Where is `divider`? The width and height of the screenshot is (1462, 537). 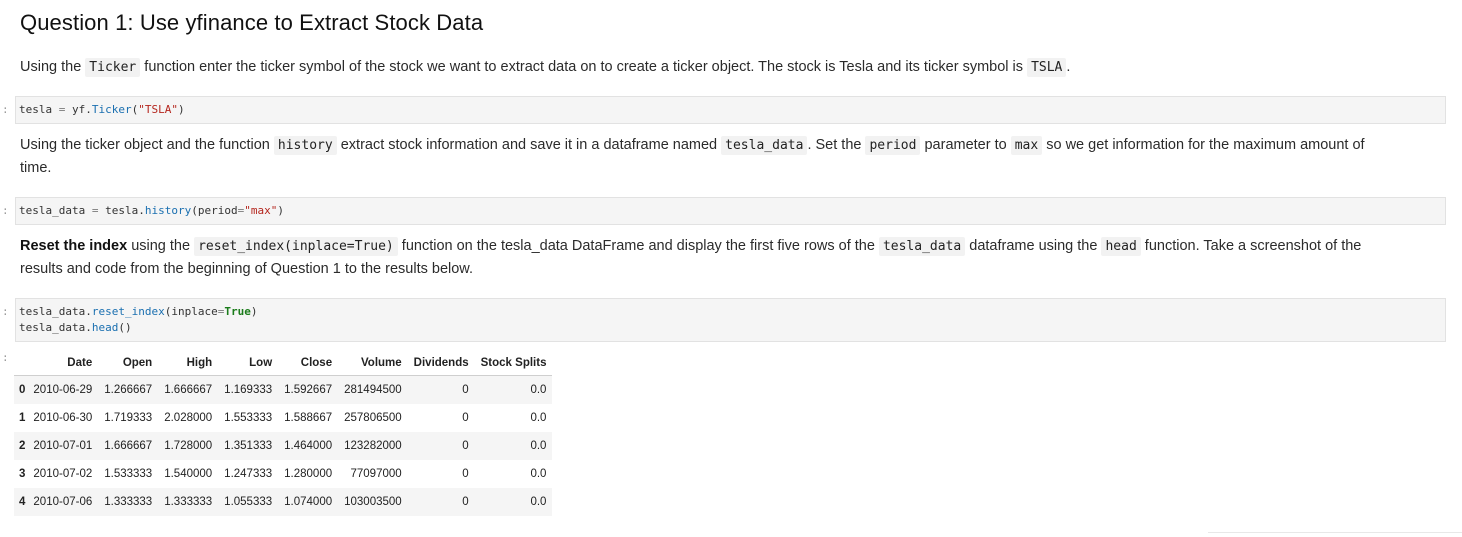 divider is located at coordinates (1335, 532).